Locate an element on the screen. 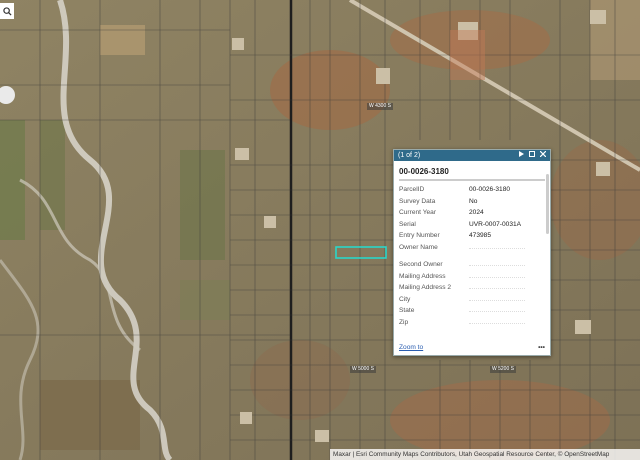  close-button is located at coordinates (543, 155).